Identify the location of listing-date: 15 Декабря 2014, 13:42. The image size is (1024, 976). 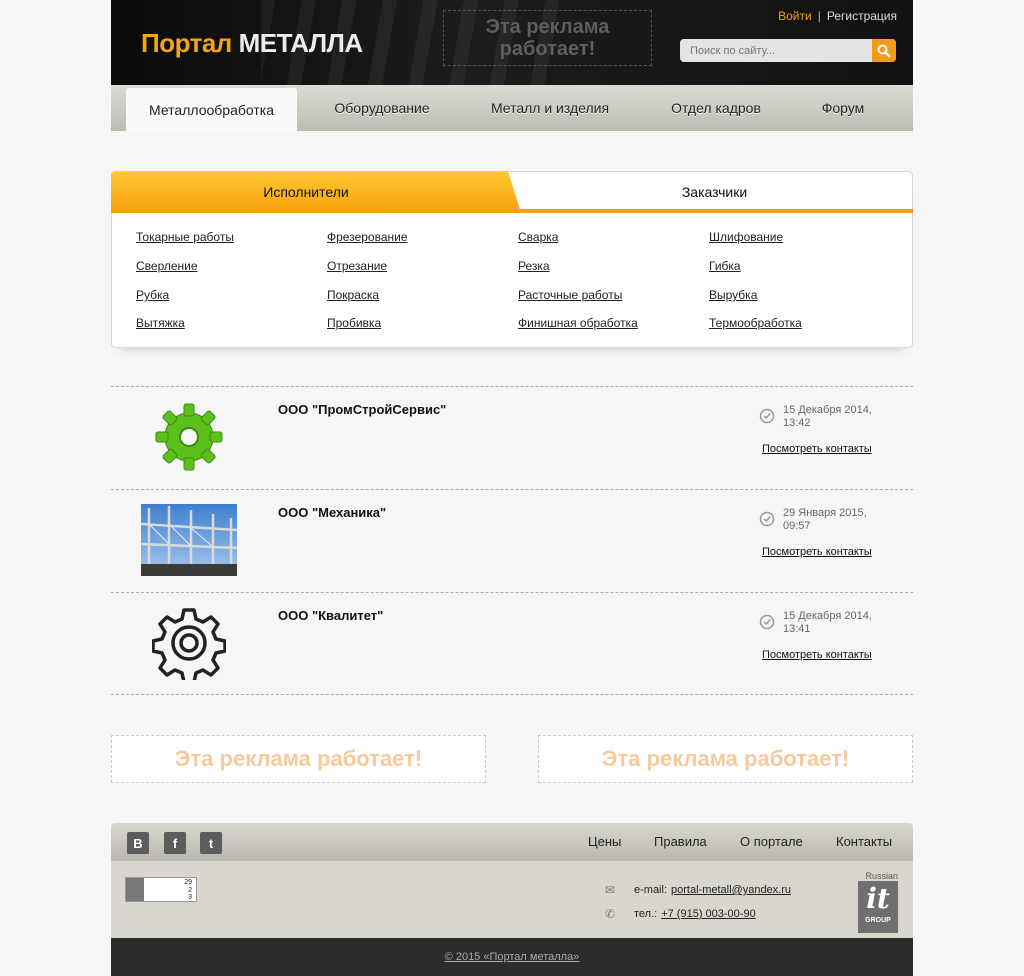
(838, 417).